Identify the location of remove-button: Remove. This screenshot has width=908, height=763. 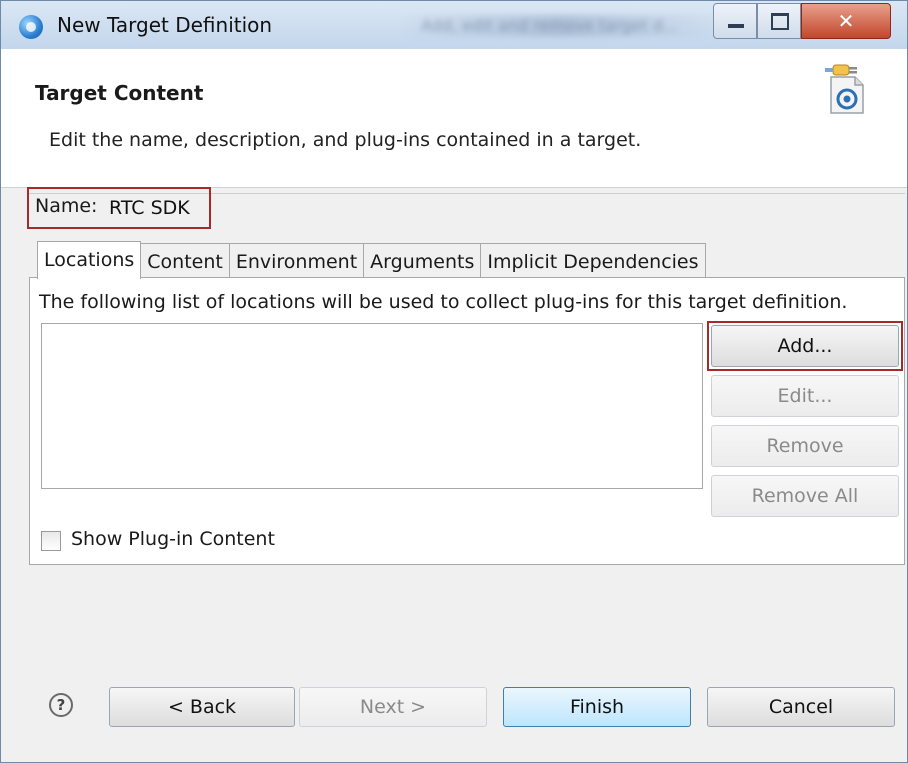
(805, 446).